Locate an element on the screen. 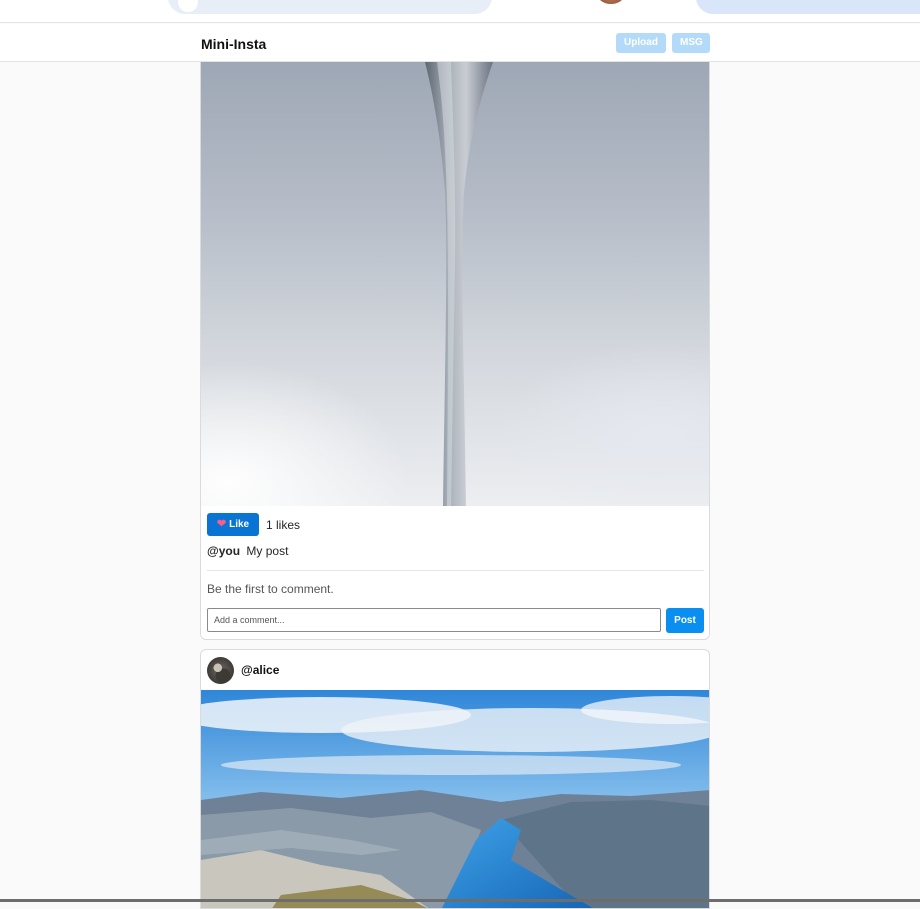  browser-chrome-strip is located at coordinates (460, 11).